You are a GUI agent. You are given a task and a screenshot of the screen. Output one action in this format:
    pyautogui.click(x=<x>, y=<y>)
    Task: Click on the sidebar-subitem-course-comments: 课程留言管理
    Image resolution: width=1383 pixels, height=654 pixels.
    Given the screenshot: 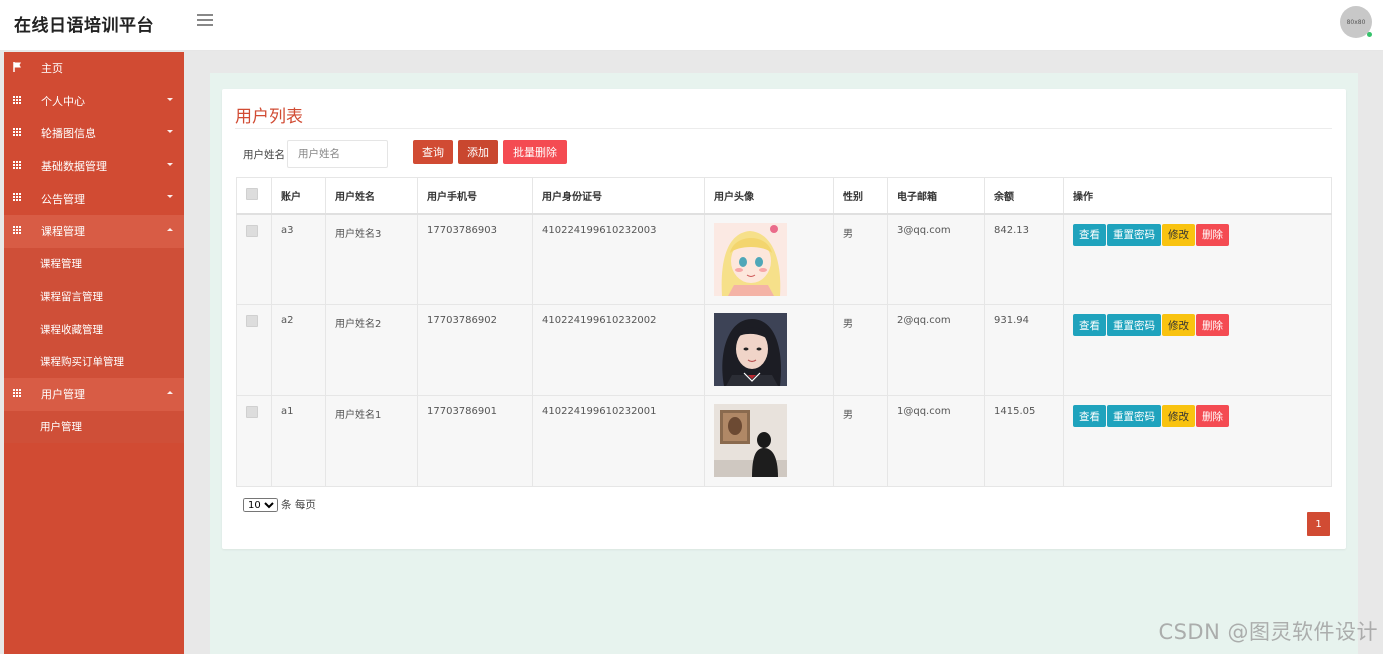 What is the action you would take?
    pyautogui.click(x=94, y=296)
    